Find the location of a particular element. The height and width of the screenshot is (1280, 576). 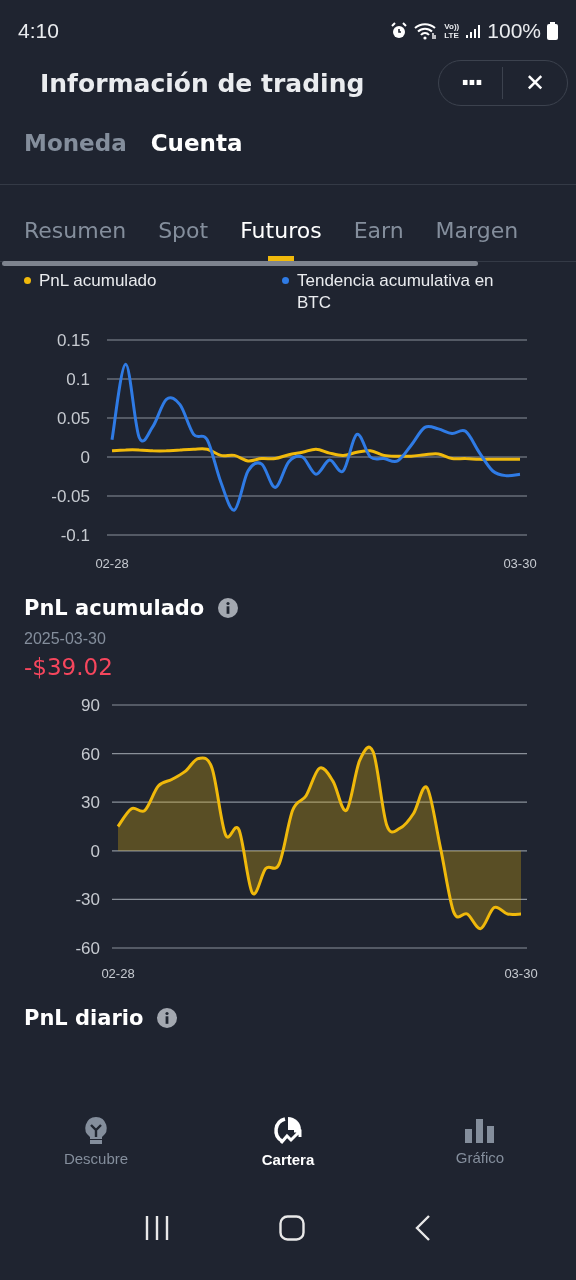

tab: Earn is located at coordinates (378, 237).